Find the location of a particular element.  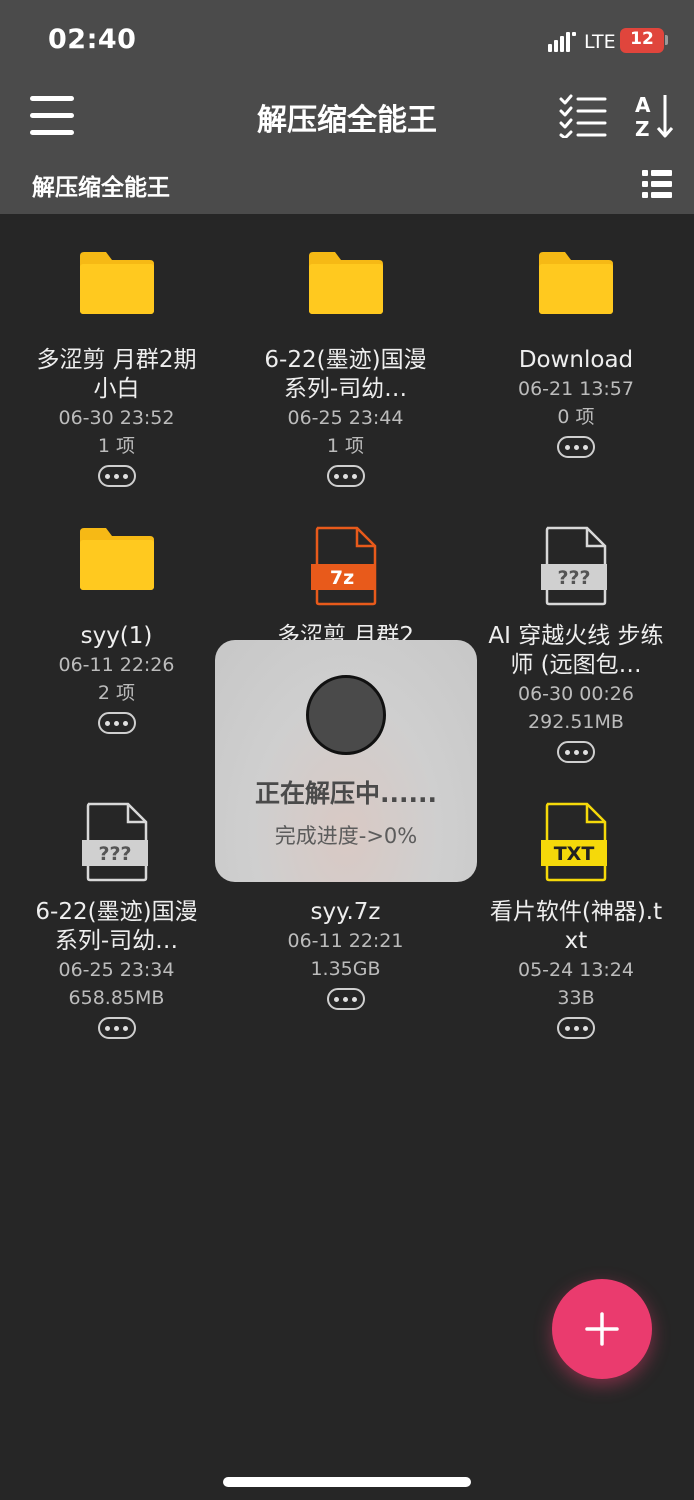

extract-progress-dialog: 正在解压中...... 完成进度->0% is located at coordinates (346, 761).